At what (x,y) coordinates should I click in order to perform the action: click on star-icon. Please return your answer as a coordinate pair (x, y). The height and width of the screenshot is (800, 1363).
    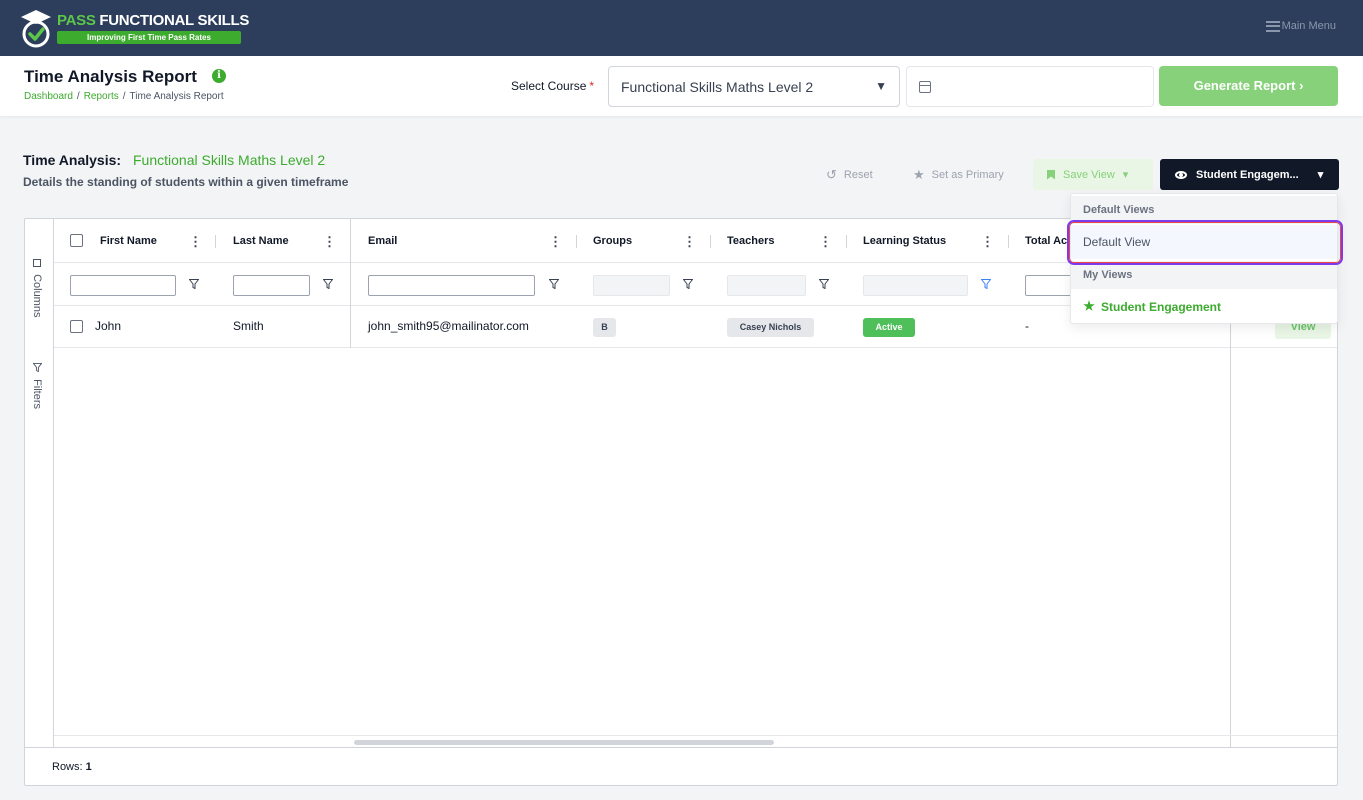
    Looking at the image, I should click on (1089, 305).